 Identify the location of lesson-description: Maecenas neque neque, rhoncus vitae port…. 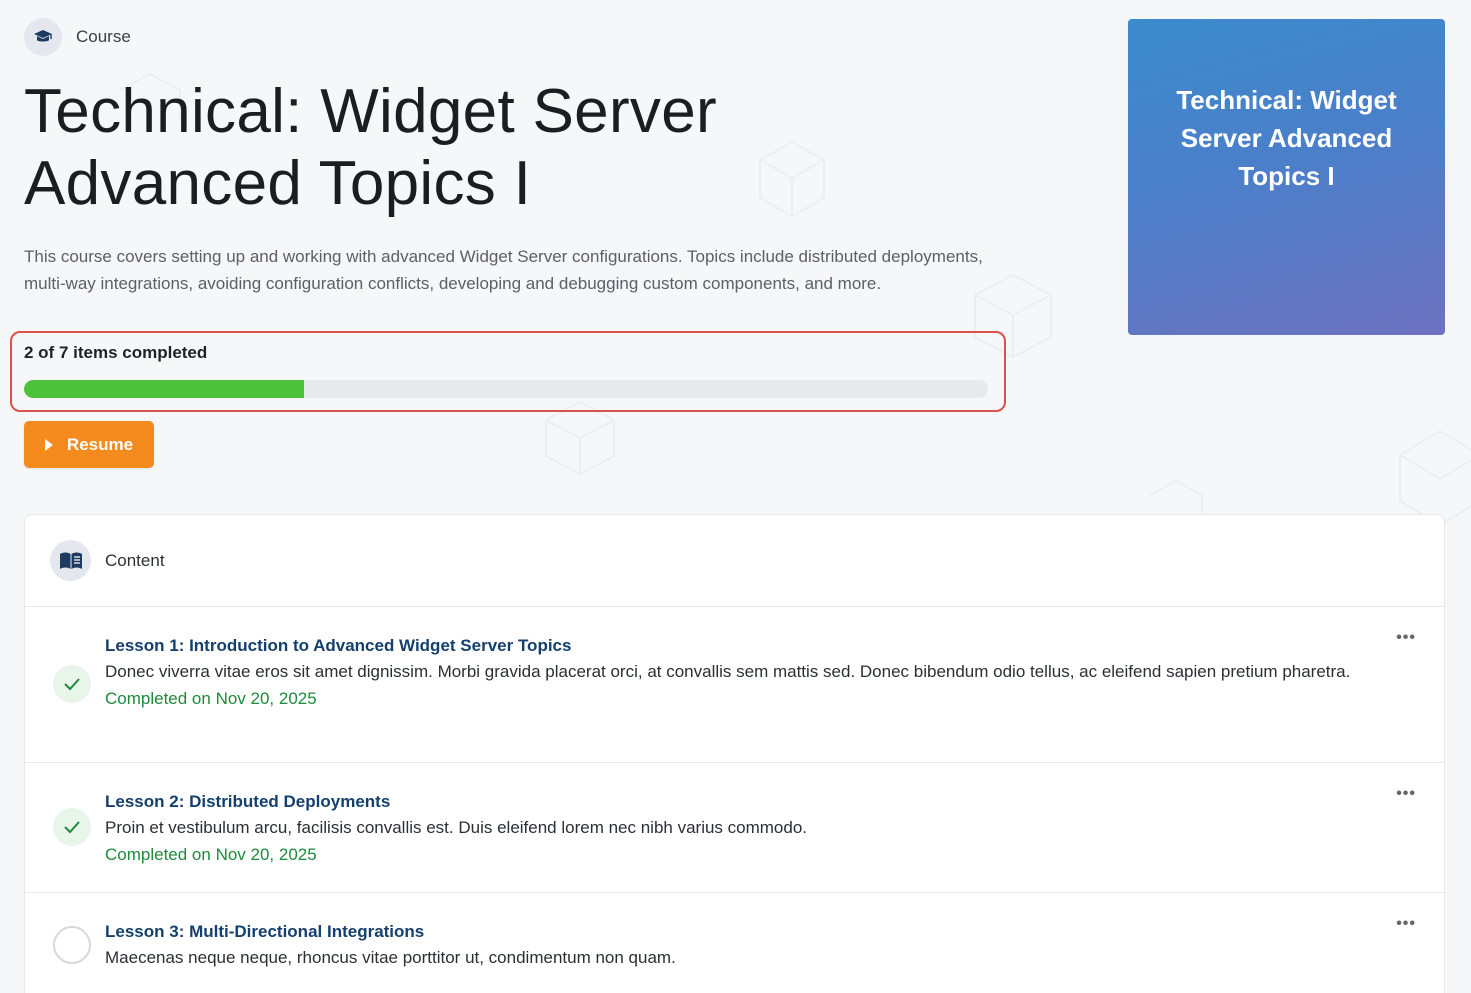
(390, 957).